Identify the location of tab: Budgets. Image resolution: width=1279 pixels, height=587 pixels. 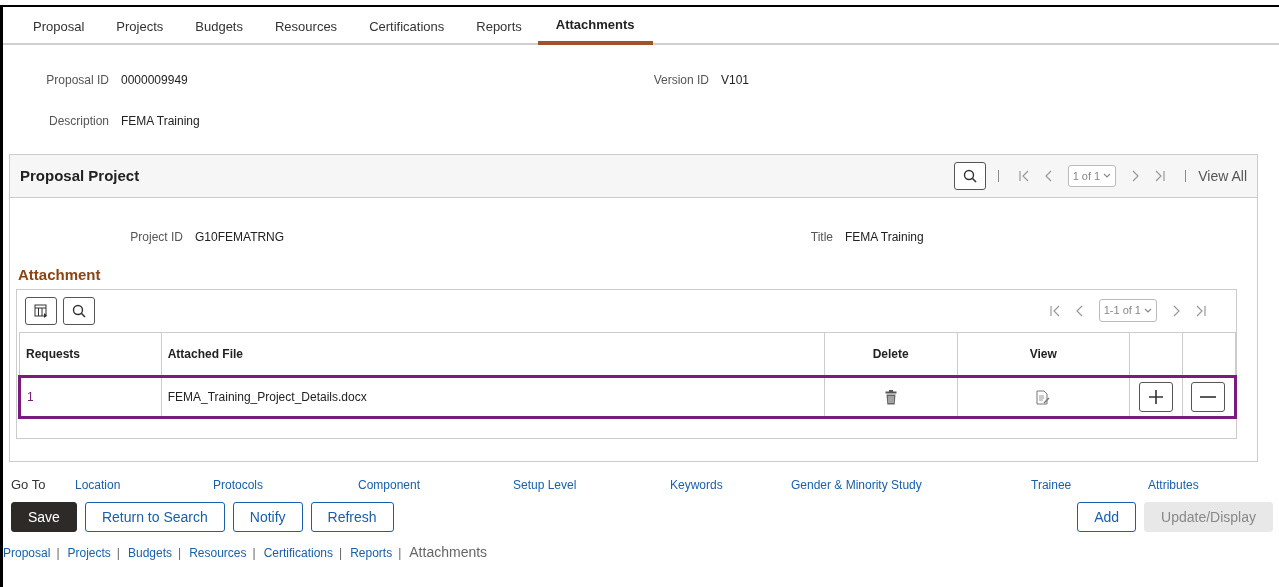
(219, 26).